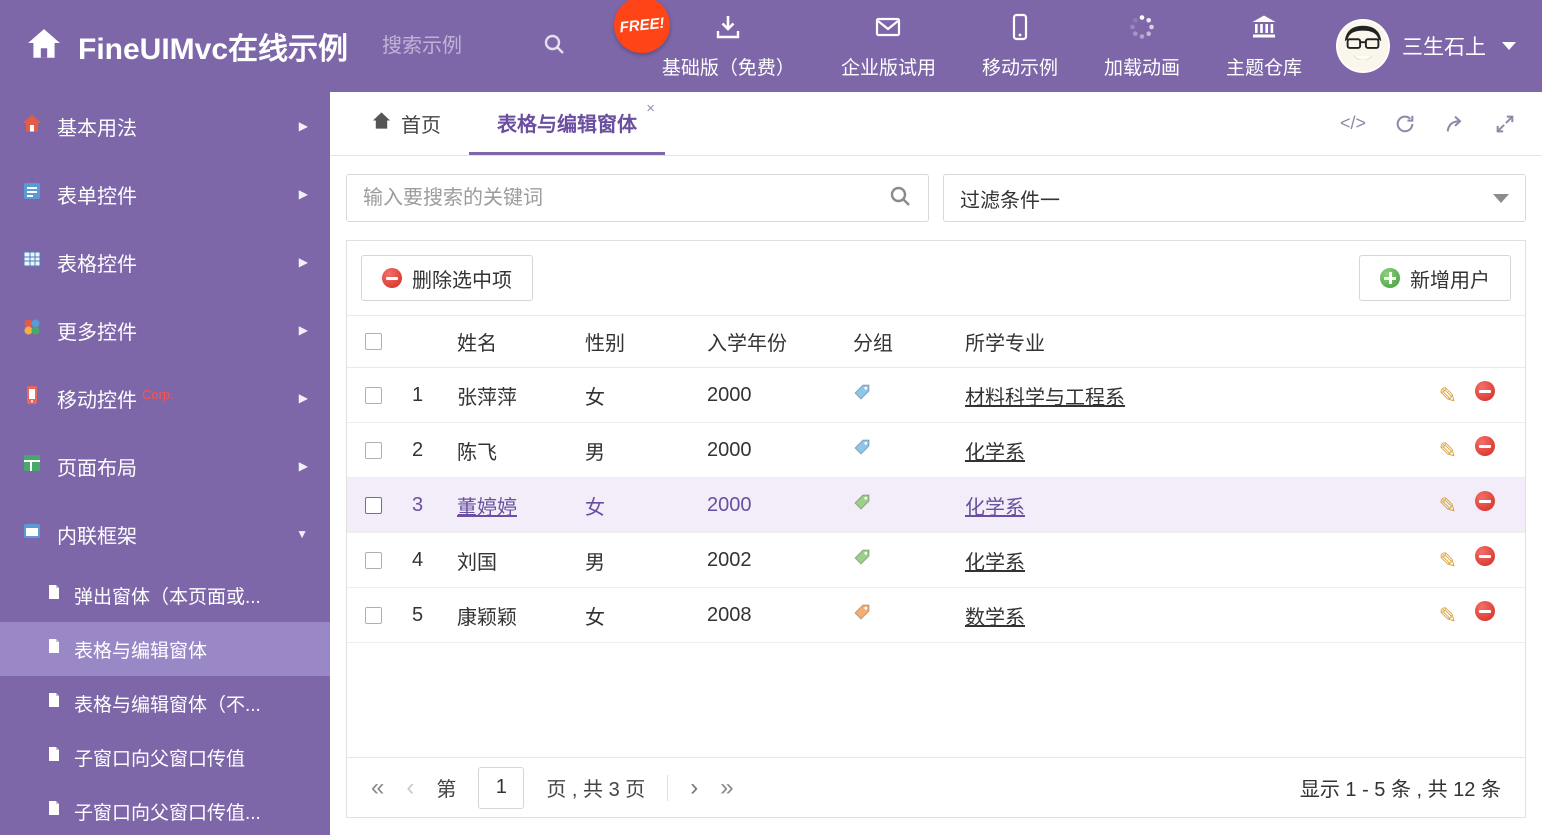 This screenshot has height=835, width=1542. Describe the element at coordinates (165, 757) in the screenshot. I see `sidebar-subitem-child-to-parent: 子窗口向父窗口传值` at that location.